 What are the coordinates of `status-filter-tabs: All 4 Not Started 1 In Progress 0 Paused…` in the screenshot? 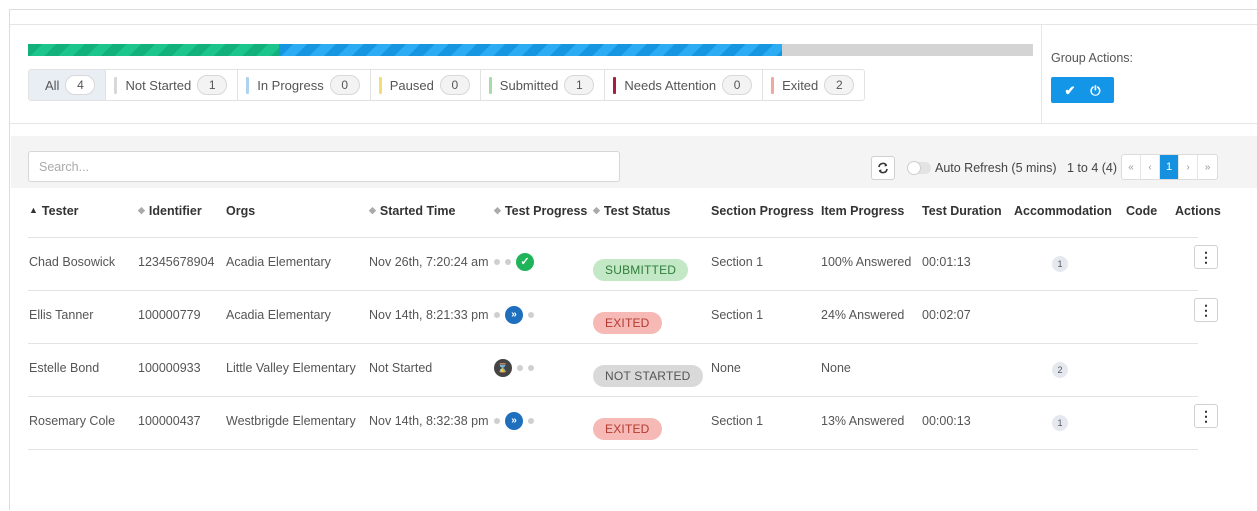 It's located at (447, 85).